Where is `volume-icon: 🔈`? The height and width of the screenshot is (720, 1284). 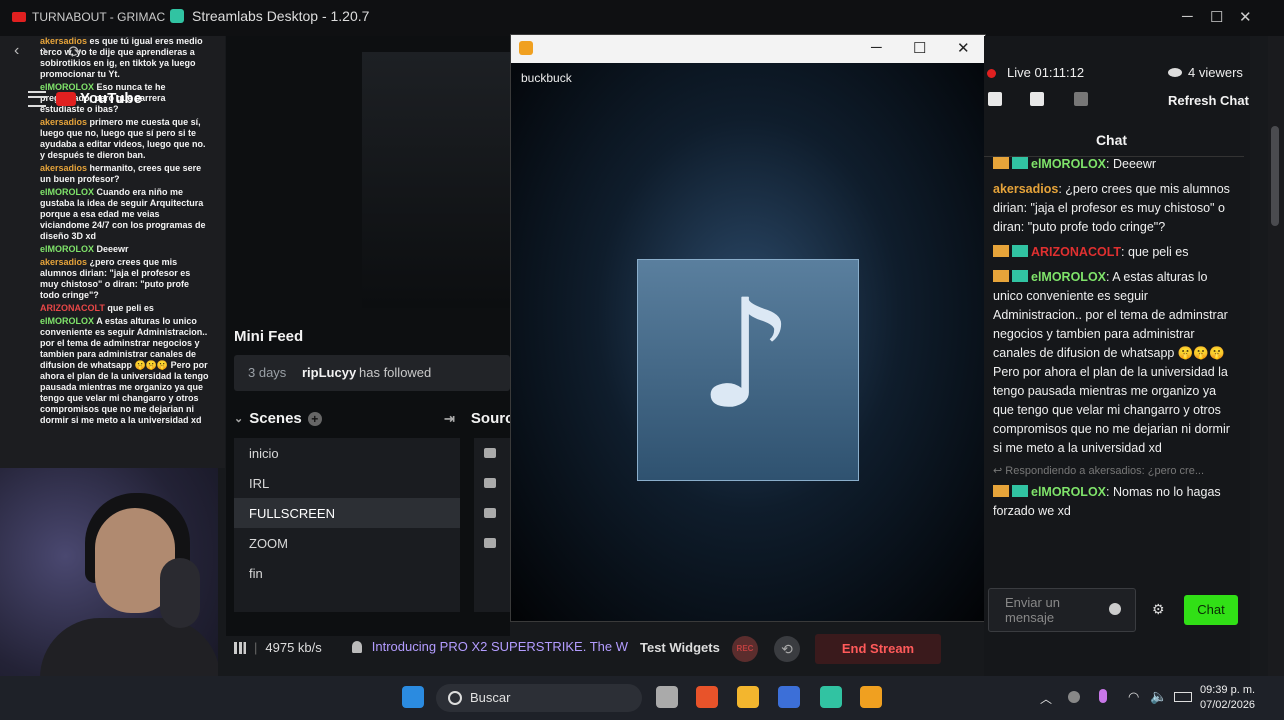 volume-icon: 🔈 is located at coordinates (1158, 696).